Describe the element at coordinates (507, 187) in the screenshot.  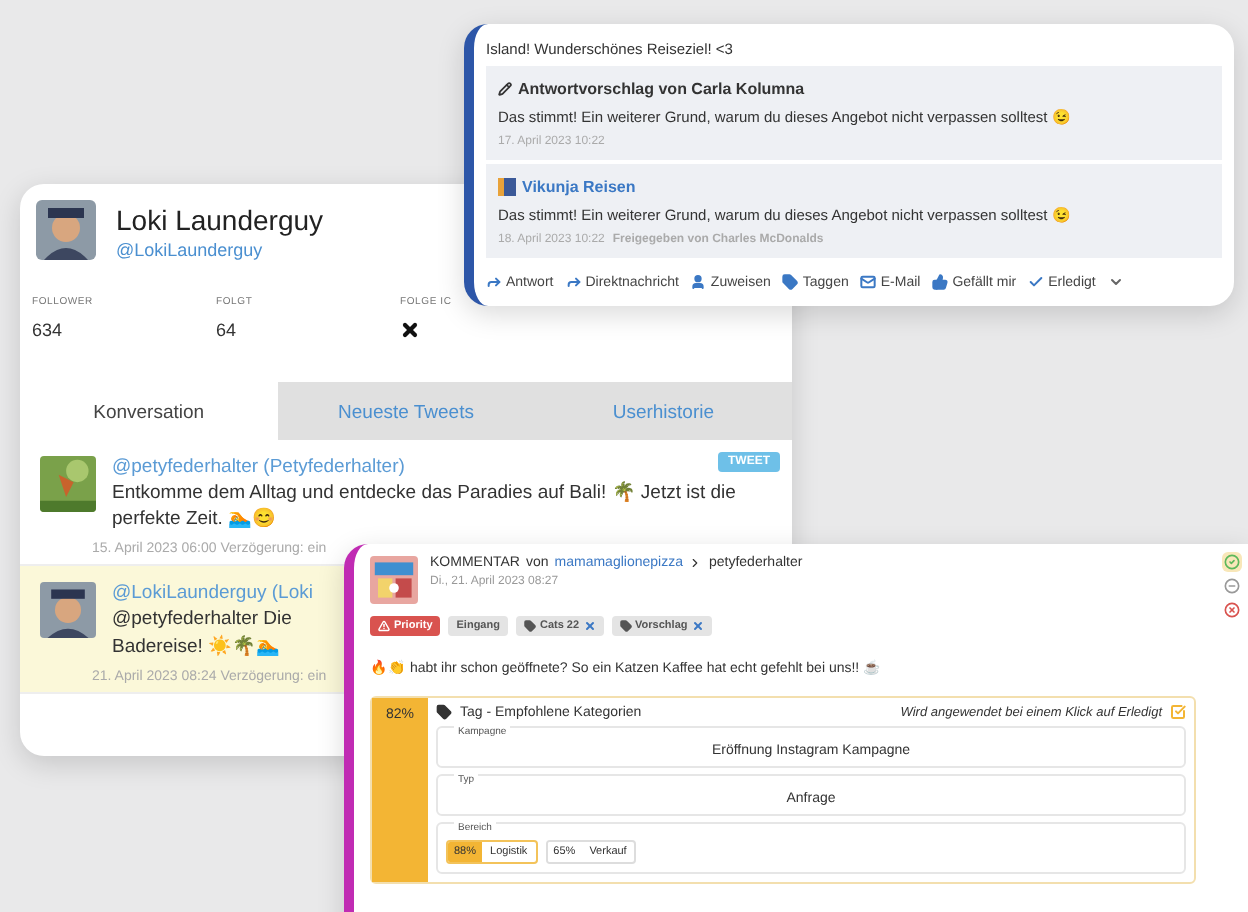
I see `page-icon` at that location.